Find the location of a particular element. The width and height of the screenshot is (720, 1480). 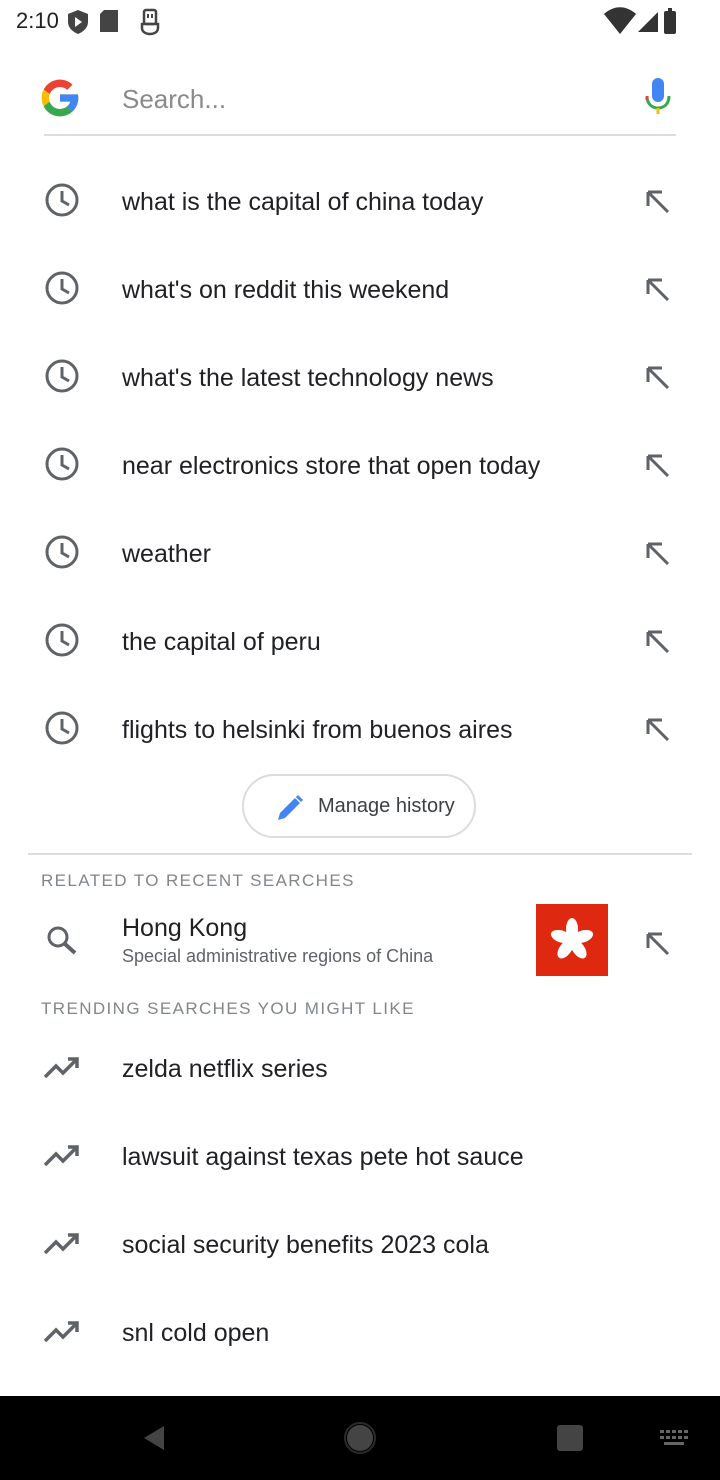

history-item: near electronics store that open today is located at coordinates (360, 466).